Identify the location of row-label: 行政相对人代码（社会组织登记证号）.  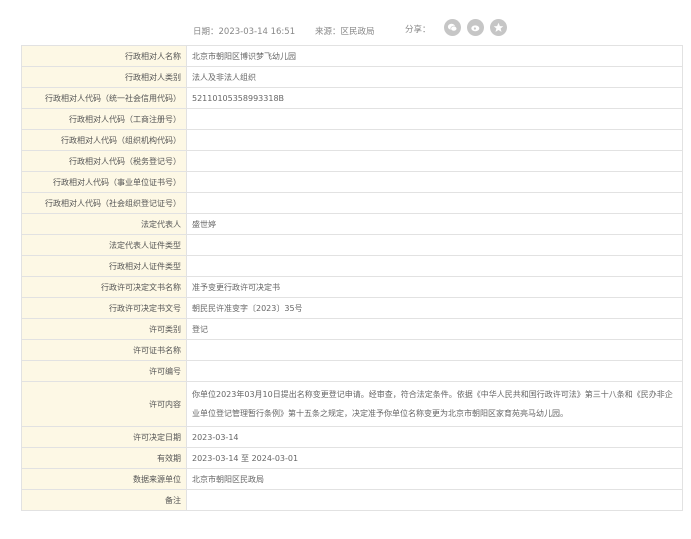
(104, 203).